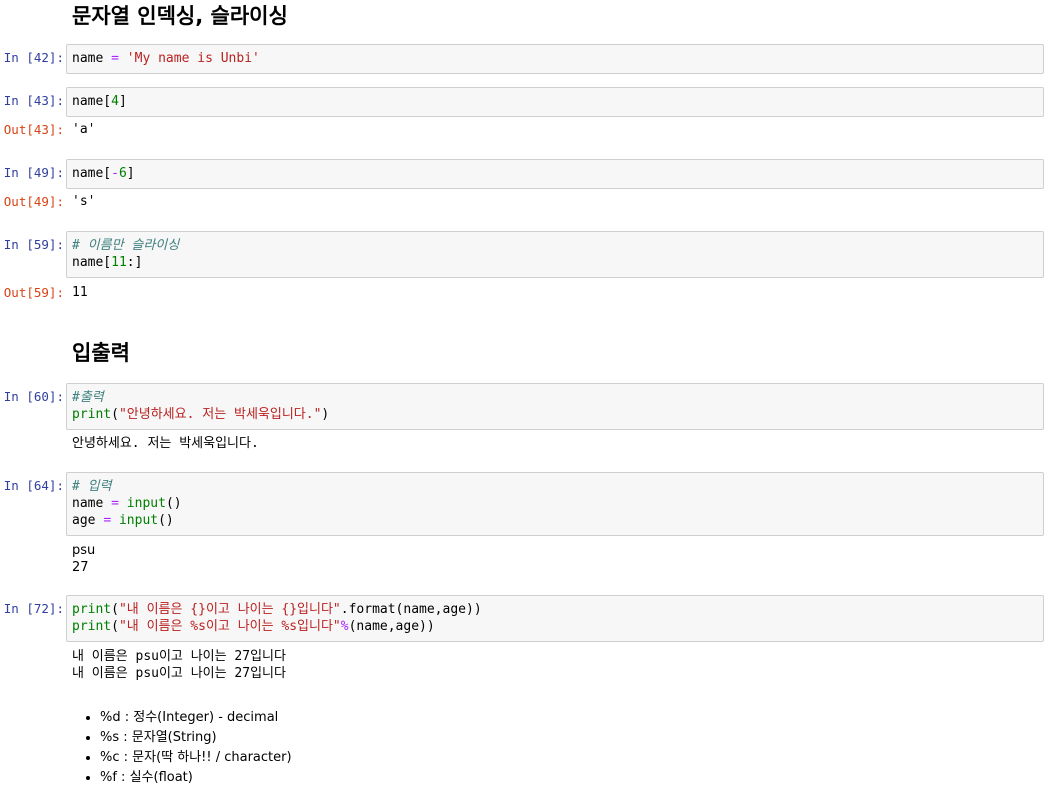 This screenshot has height=805, width=1052. What do you see at coordinates (196, 718) in the screenshot?
I see `list-item: %d : 정수(Integer) - decimal` at bounding box center [196, 718].